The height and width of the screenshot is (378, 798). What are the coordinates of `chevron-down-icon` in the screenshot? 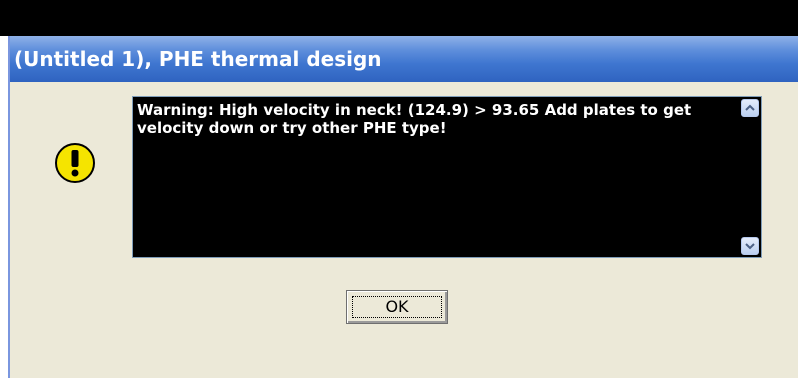 It's located at (750, 246).